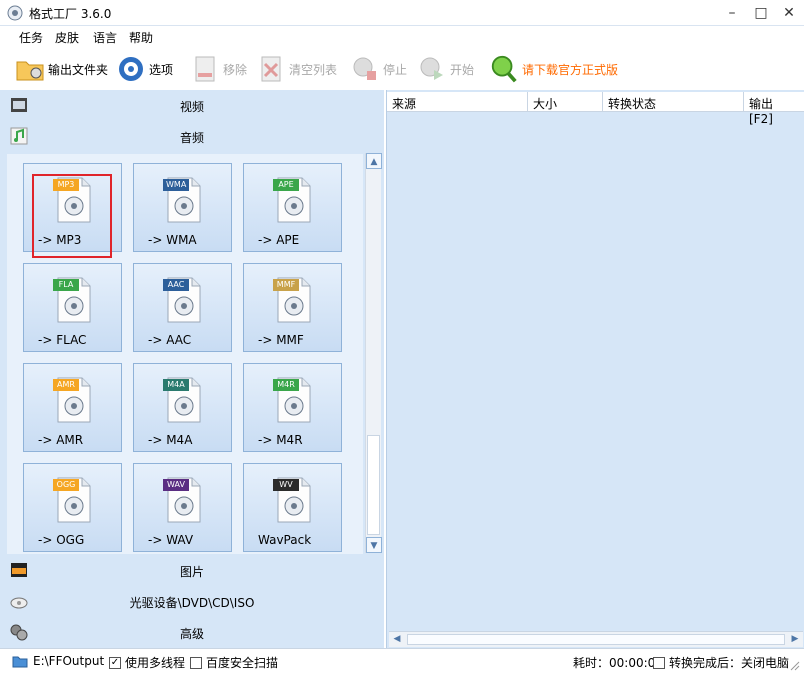 This screenshot has width=804, height=673. What do you see at coordinates (402, 37) in the screenshot?
I see `menu-bar: 任务 皮肤 语言 帮助` at bounding box center [402, 37].